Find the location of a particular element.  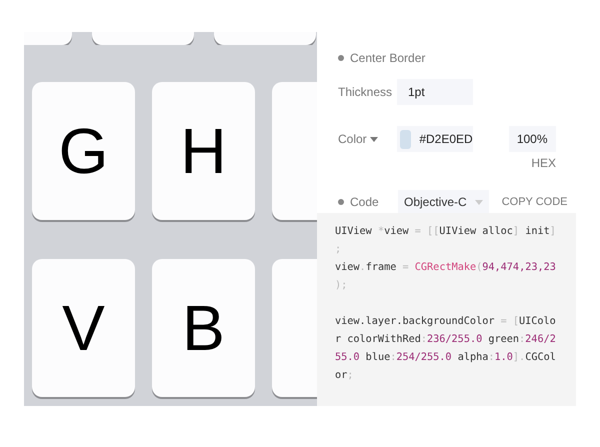

color-field: #D2E0ED is located at coordinates (434, 139).